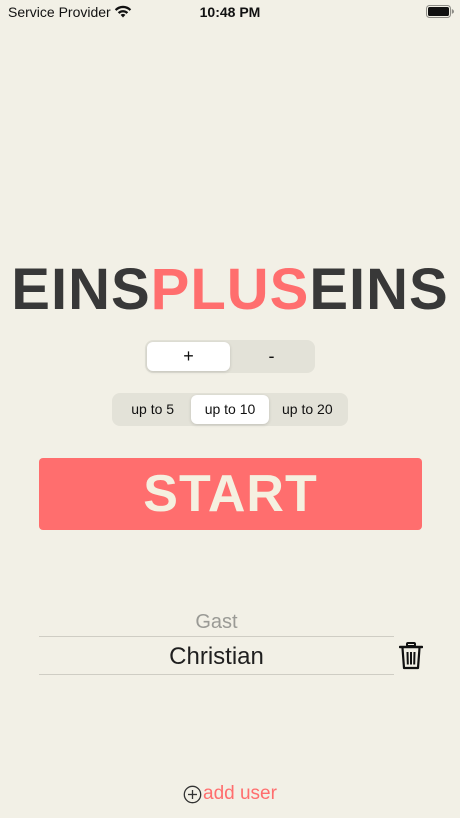 The image size is (460, 818). What do you see at coordinates (188, 356) in the screenshot?
I see `operator-plus-segment: +` at bounding box center [188, 356].